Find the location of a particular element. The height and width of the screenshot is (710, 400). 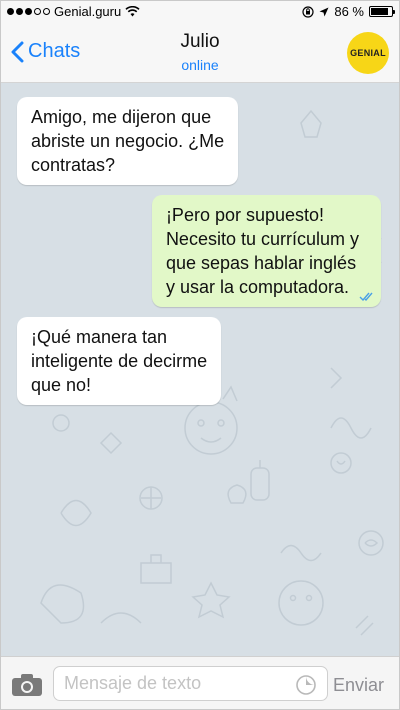

message-text-line: abriste un negocio. ¿Me is located at coordinates (128, 141).